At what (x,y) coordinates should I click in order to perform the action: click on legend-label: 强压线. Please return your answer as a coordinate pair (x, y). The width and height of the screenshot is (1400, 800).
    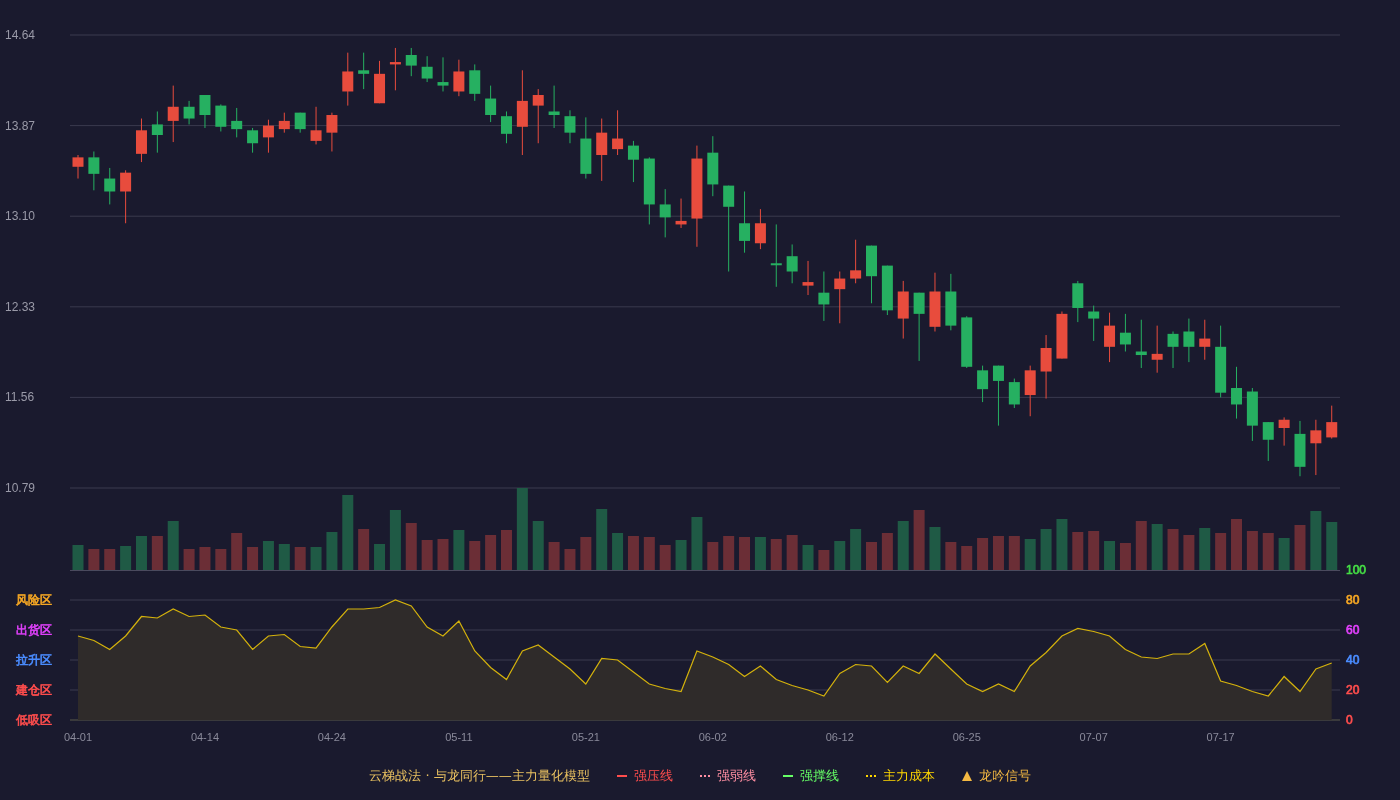
    Looking at the image, I should click on (653, 776).